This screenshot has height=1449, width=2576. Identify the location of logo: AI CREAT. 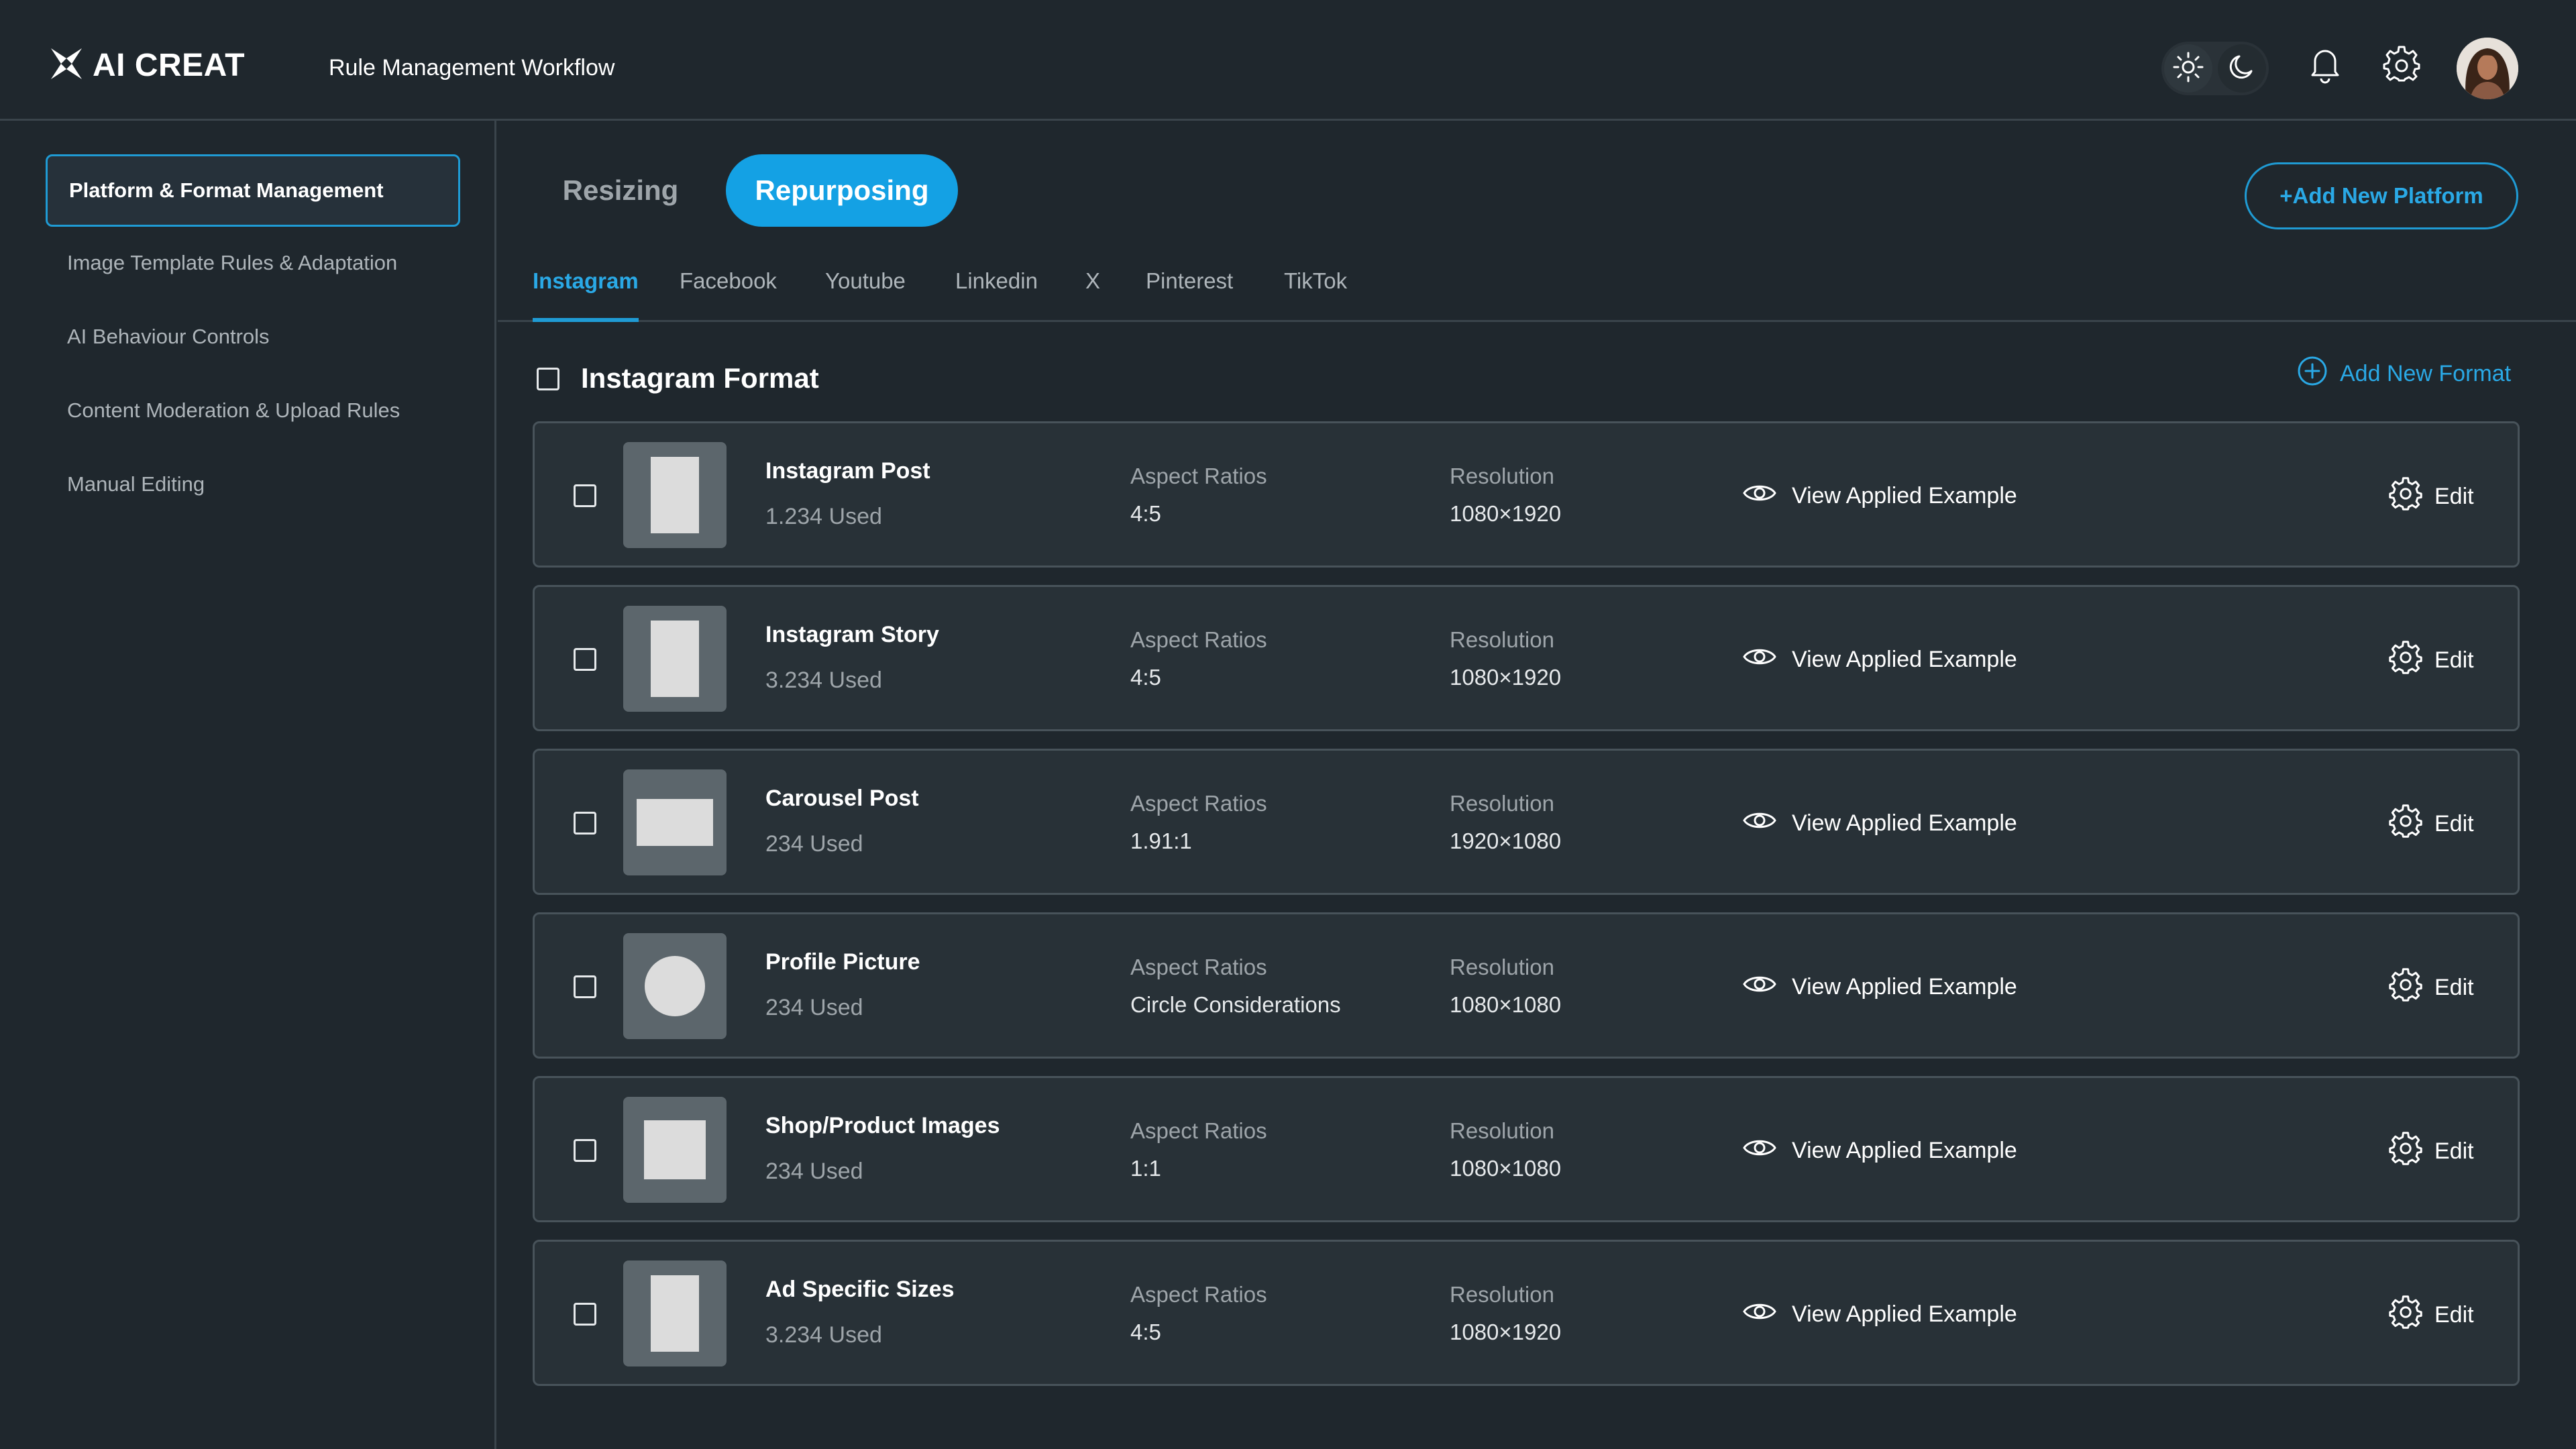
(146, 65).